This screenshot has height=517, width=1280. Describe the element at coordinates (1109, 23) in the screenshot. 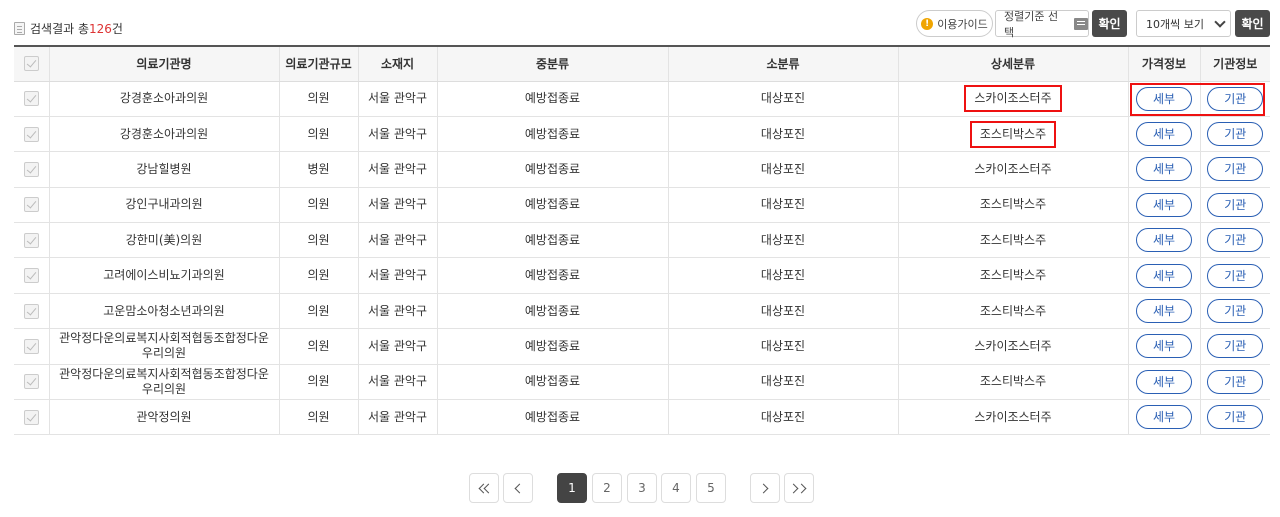

I see `sort-confirm-button: 확인` at that location.